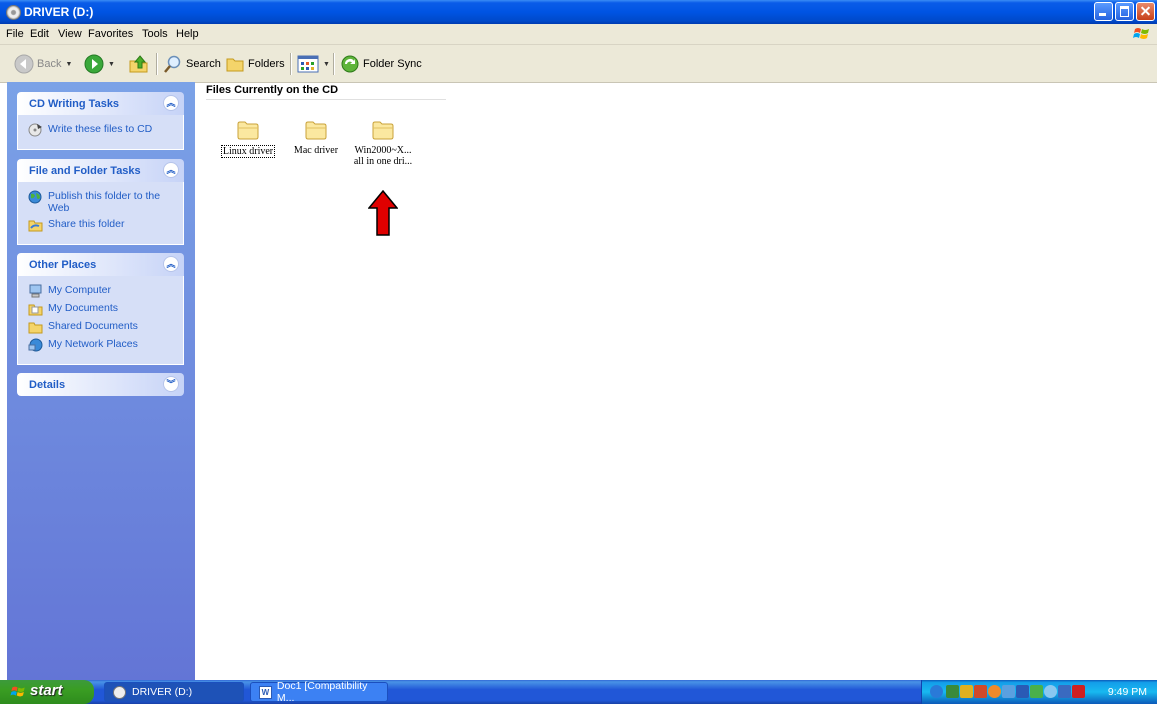 The width and height of the screenshot is (1157, 704). What do you see at coordinates (1145, 11) in the screenshot?
I see `close-button` at bounding box center [1145, 11].